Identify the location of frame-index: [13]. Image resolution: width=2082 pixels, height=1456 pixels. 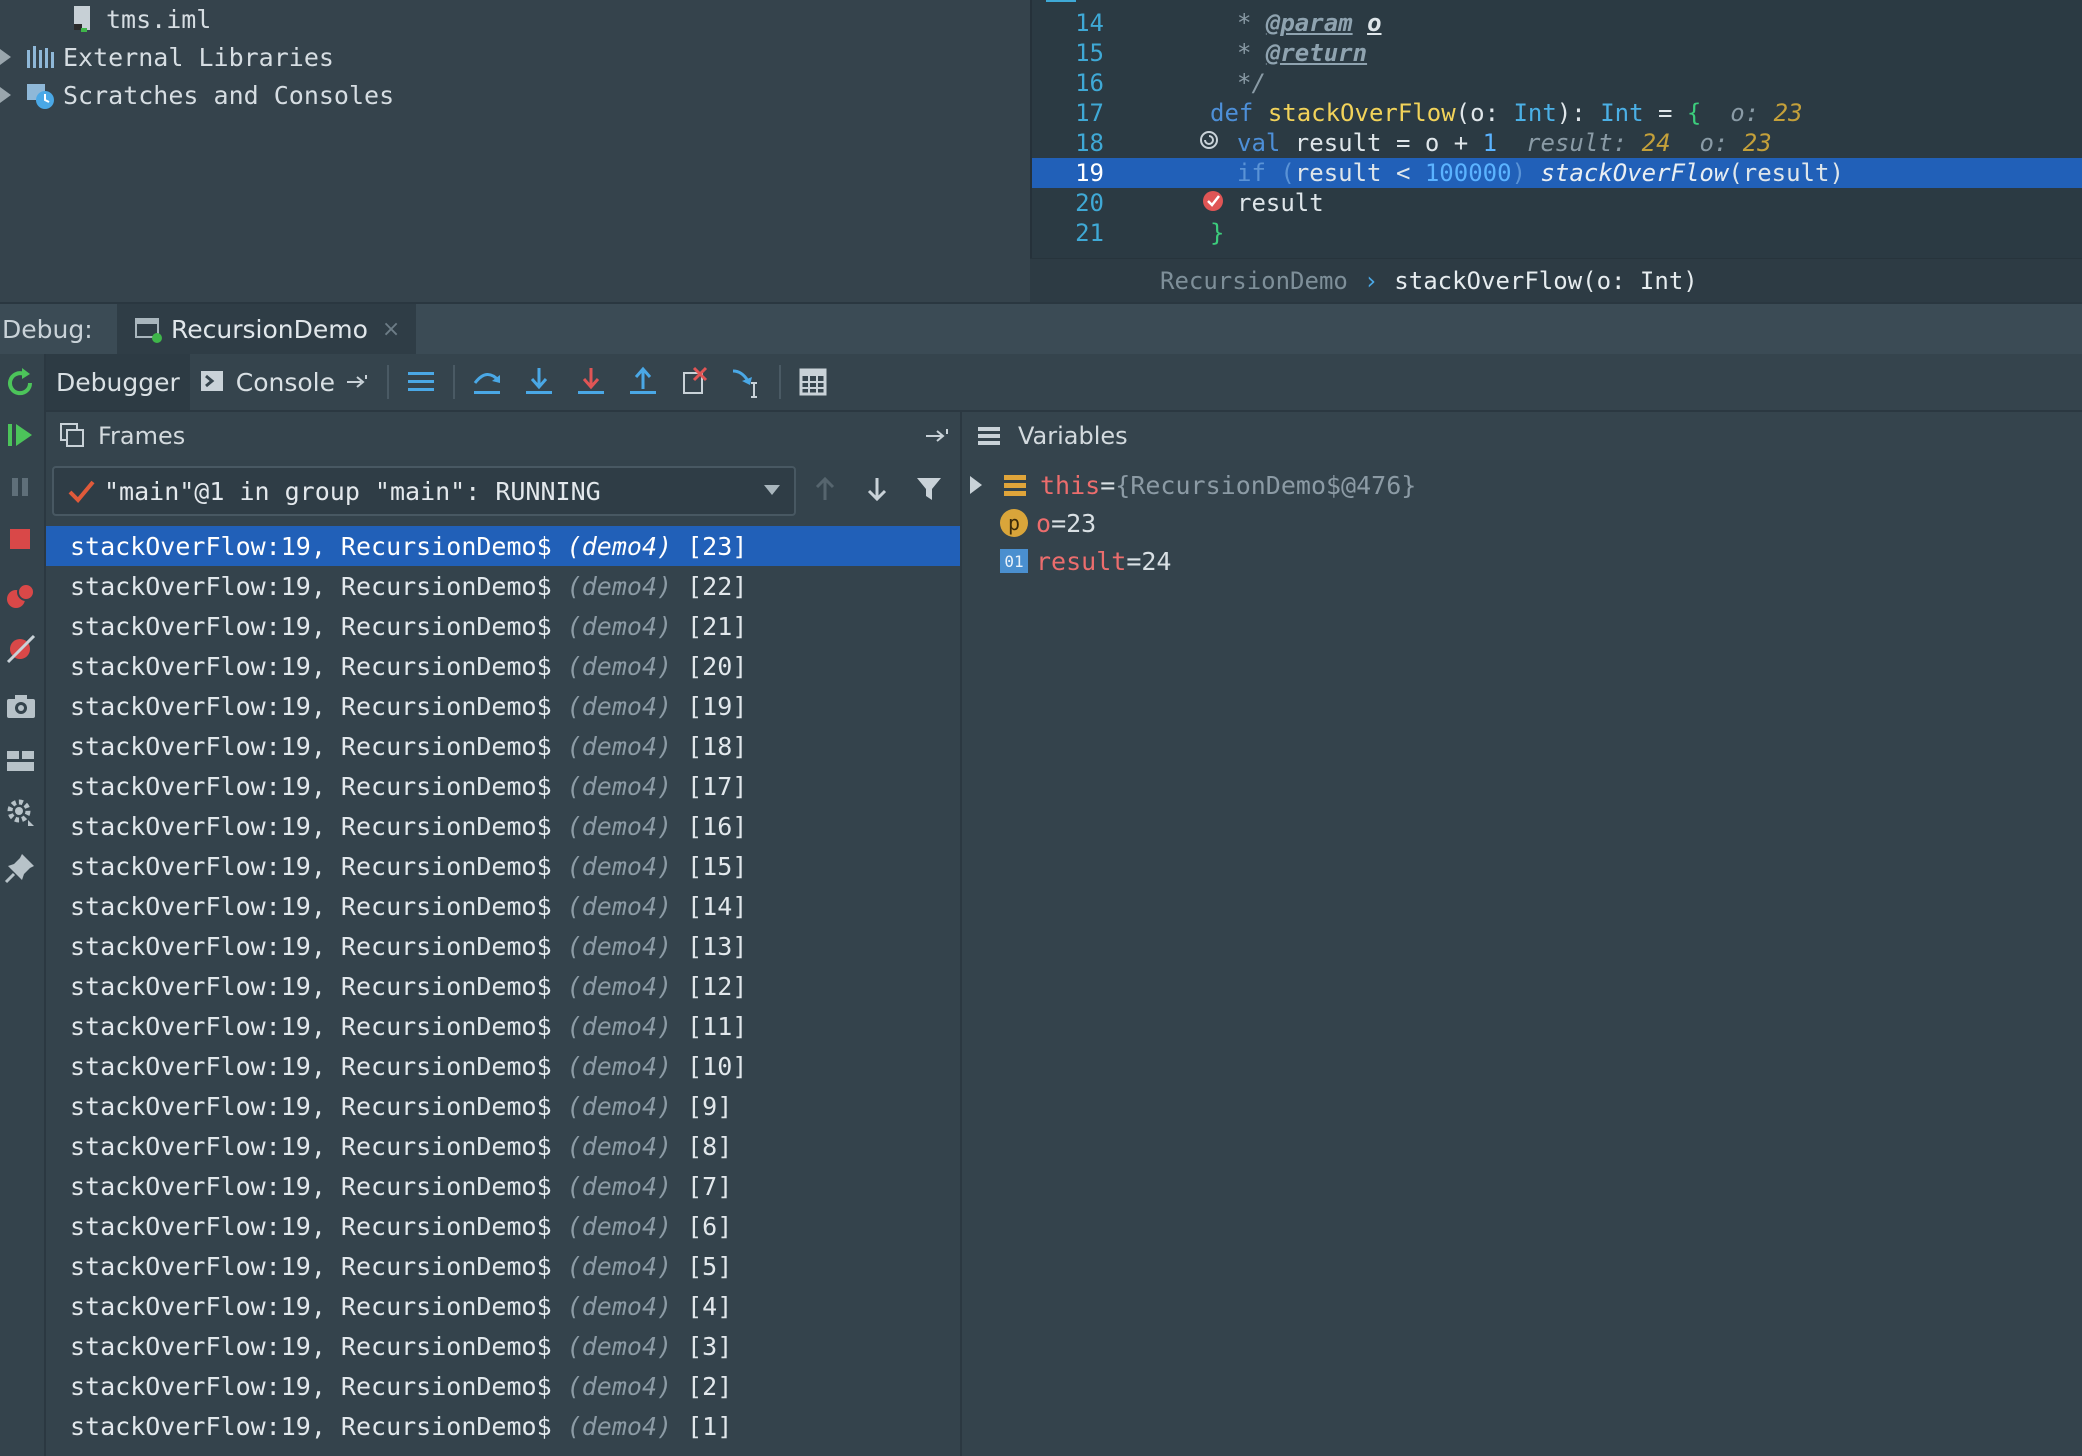
(710, 946).